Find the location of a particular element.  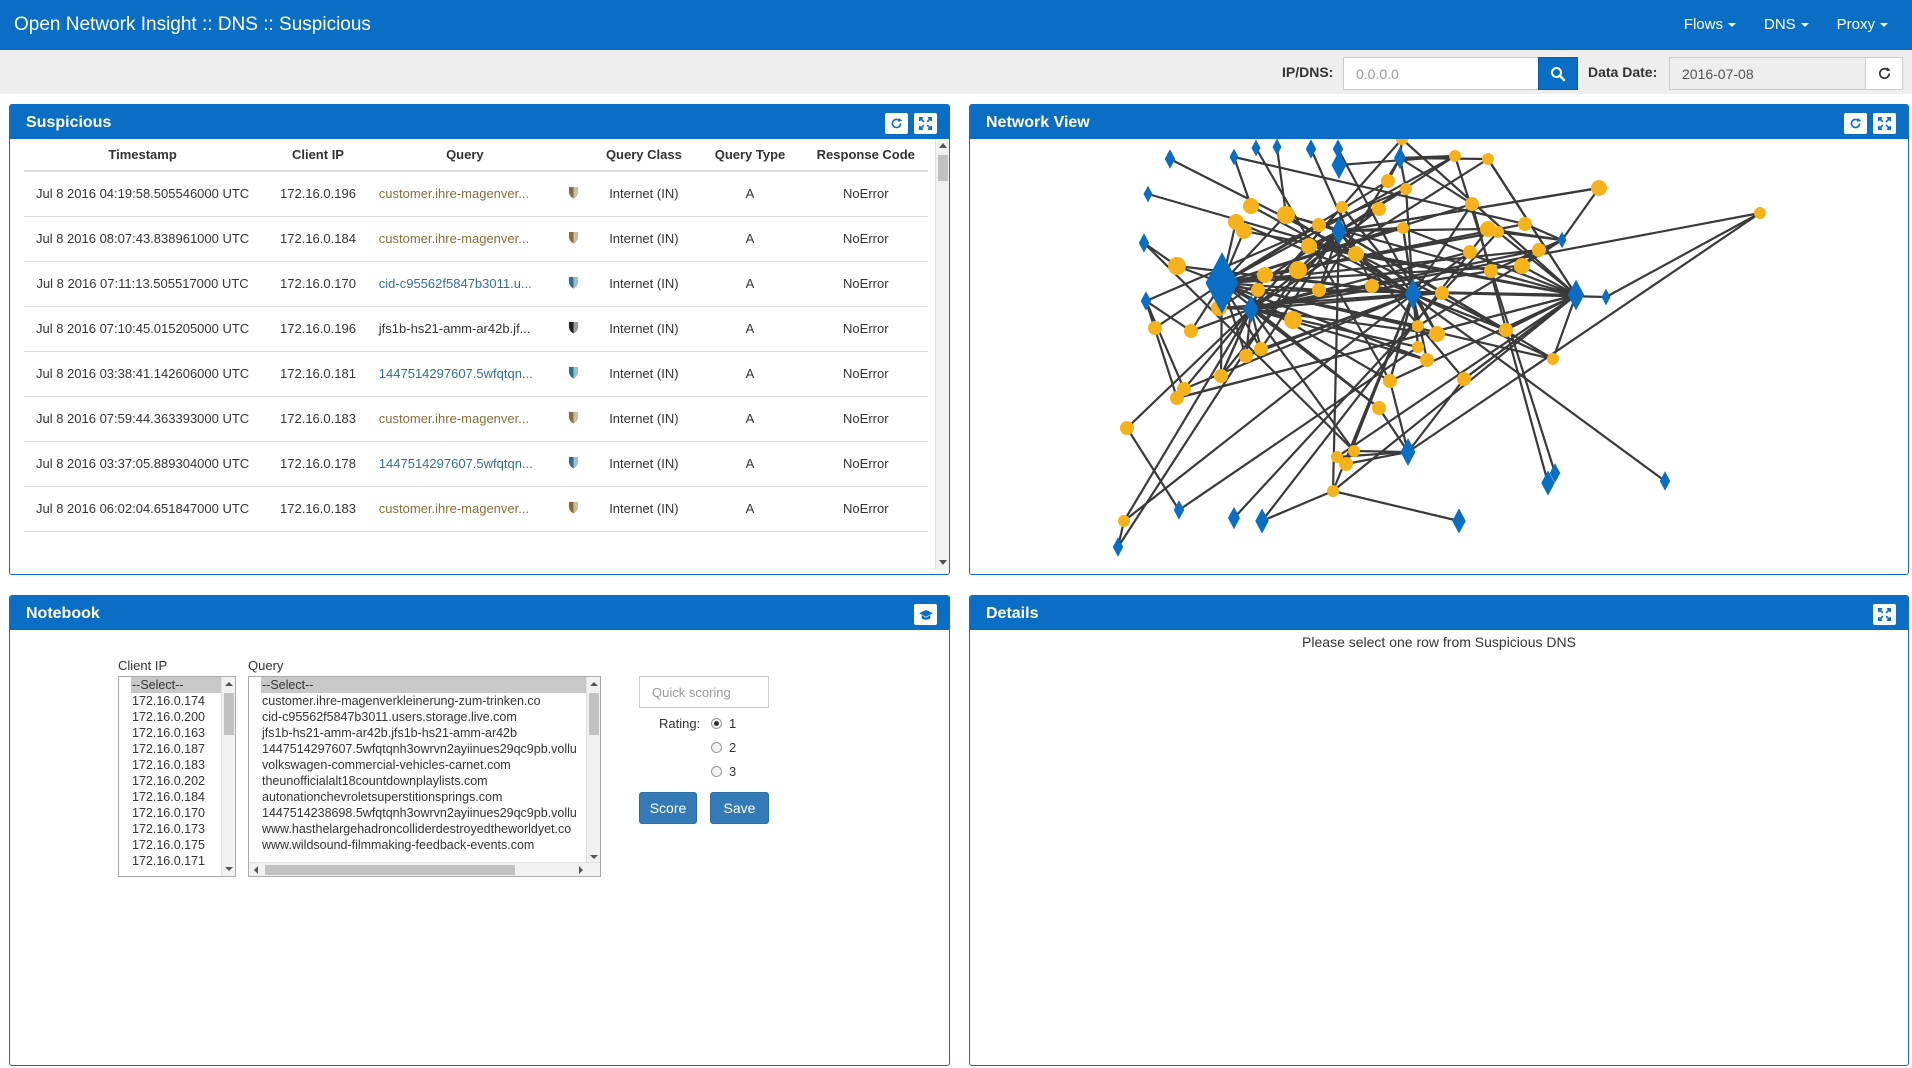

list-option: 172.16.0.183 is located at coordinates (177, 765).